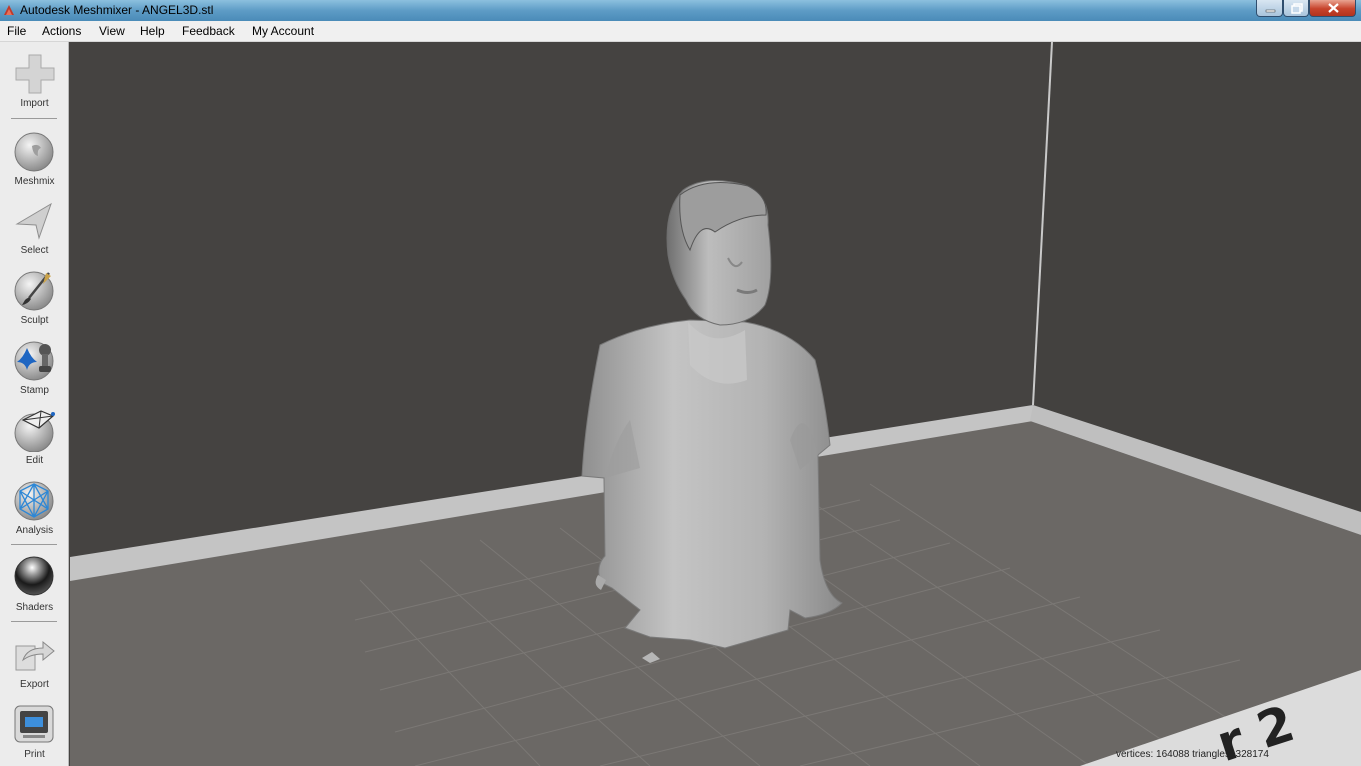 This screenshot has height=766, width=1361. Describe the element at coordinates (34, 530) in the screenshot. I see `analysis-label: Analysis` at that location.